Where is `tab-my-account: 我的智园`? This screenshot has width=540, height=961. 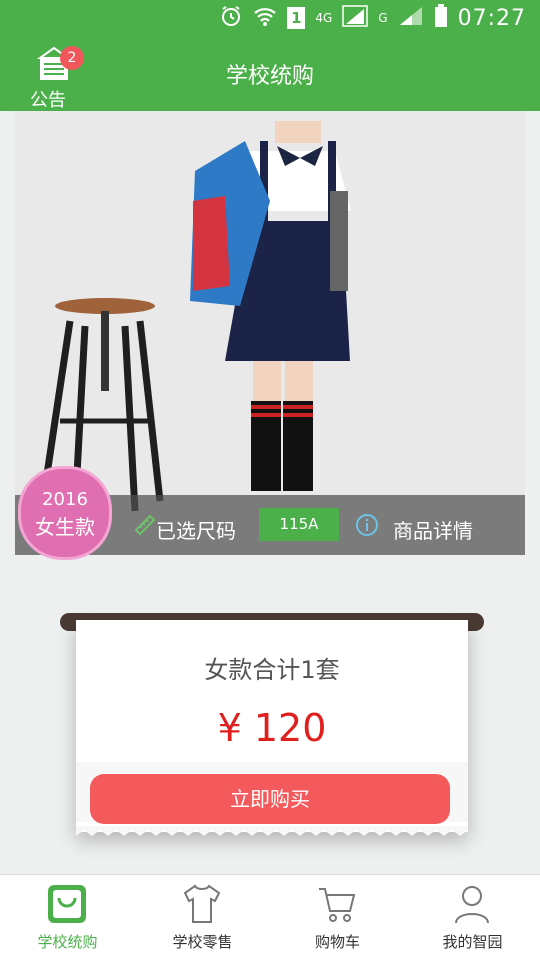
tab-my-account: 我的智园 is located at coordinates (472, 918).